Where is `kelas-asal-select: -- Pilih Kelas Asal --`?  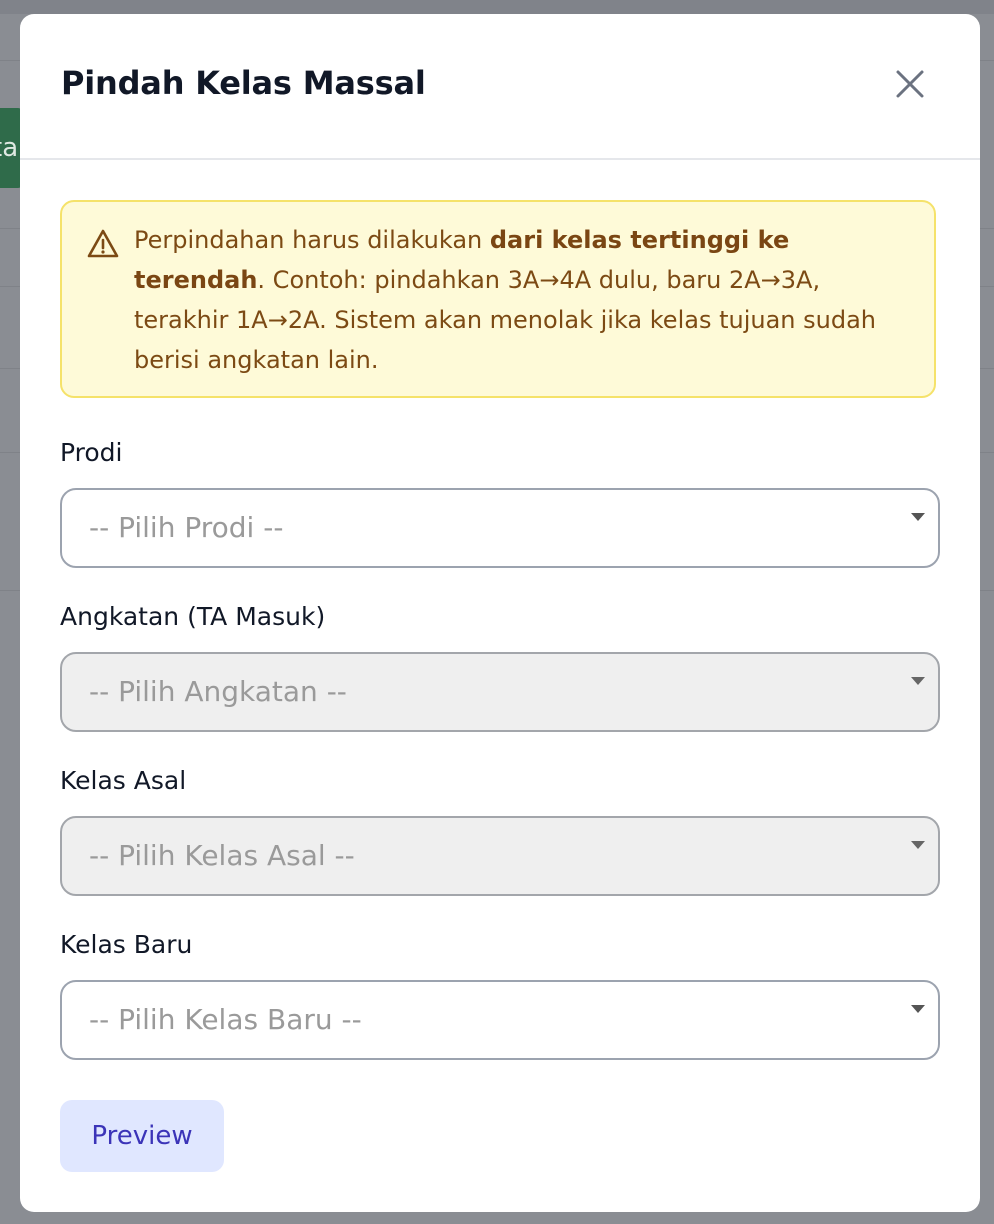 kelas-asal-select: -- Pilih Kelas Asal -- is located at coordinates (500, 856).